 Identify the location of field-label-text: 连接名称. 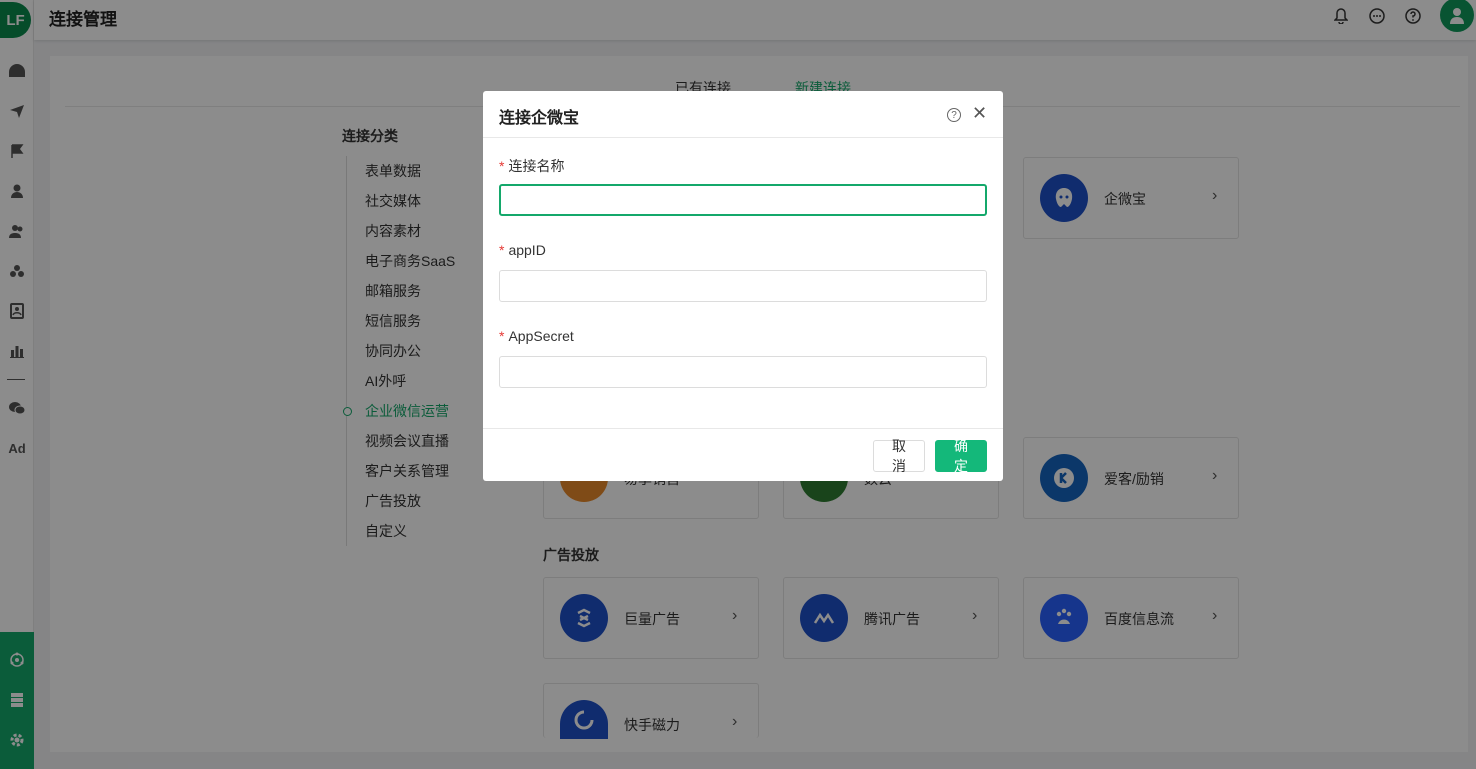
(536, 166).